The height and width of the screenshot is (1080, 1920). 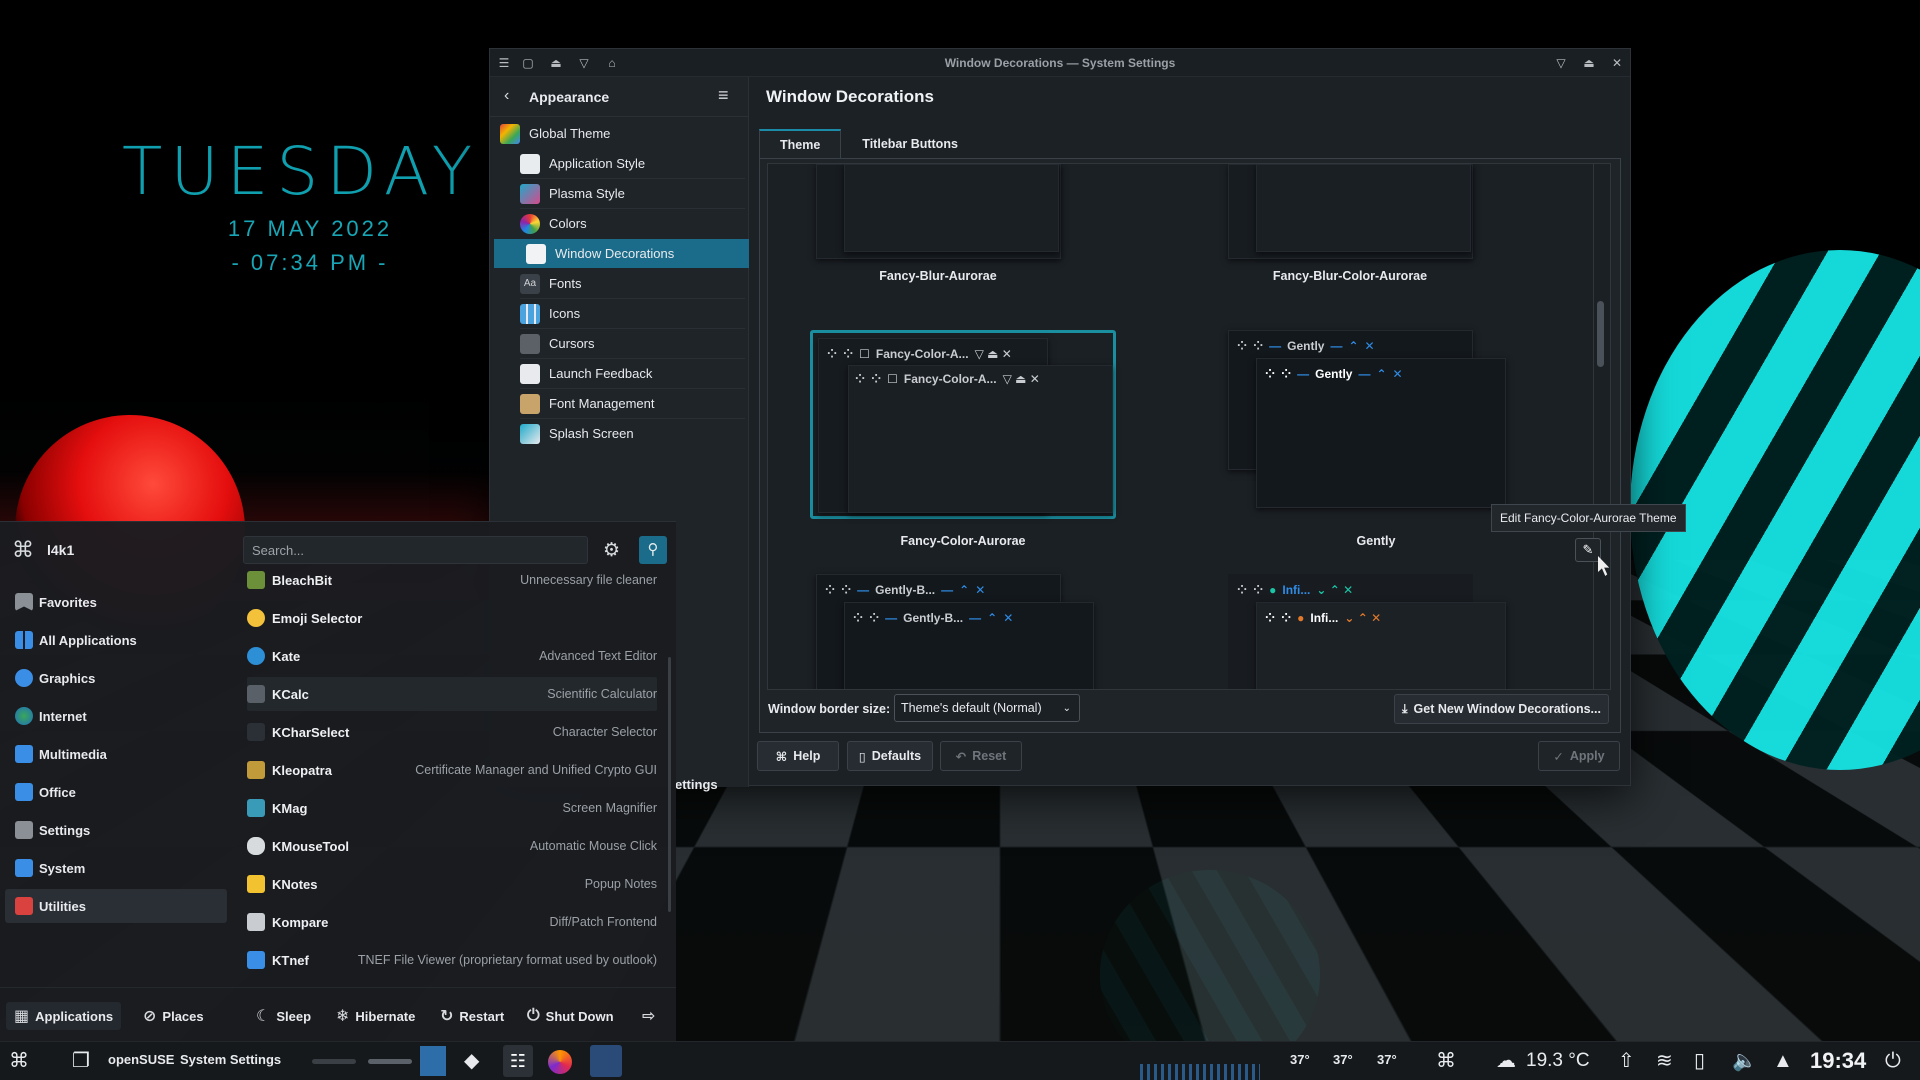 What do you see at coordinates (506, 96) in the screenshot?
I see `back-arrow-icon: ‹` at bounding box center [506, 96].